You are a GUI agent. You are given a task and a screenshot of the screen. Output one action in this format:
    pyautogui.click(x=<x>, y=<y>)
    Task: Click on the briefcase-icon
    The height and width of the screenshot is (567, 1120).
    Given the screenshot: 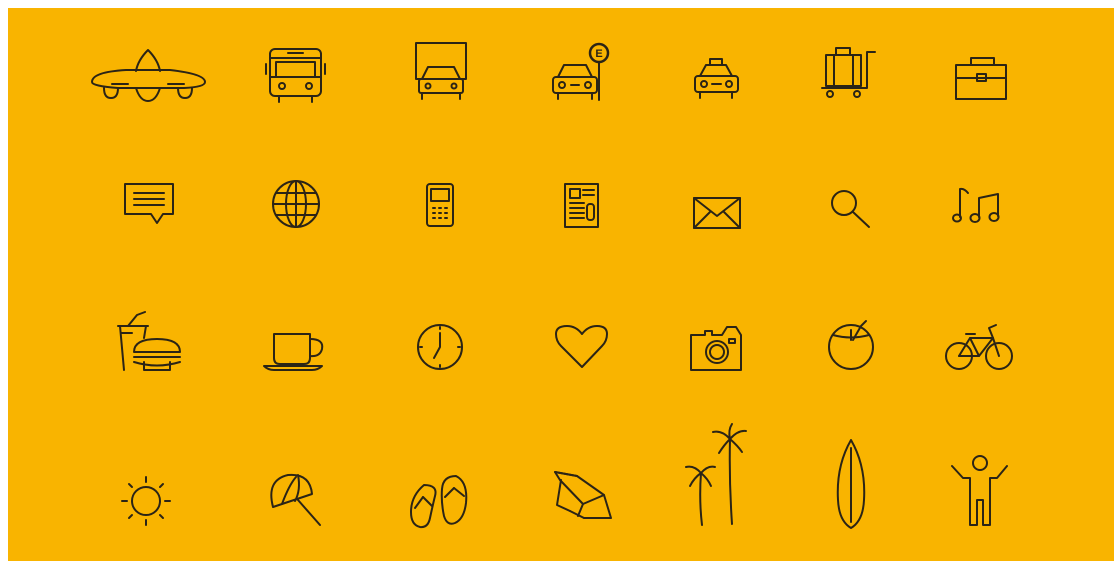 What is the action you would take?
    pyautogui.click(x=981, y=78)
    